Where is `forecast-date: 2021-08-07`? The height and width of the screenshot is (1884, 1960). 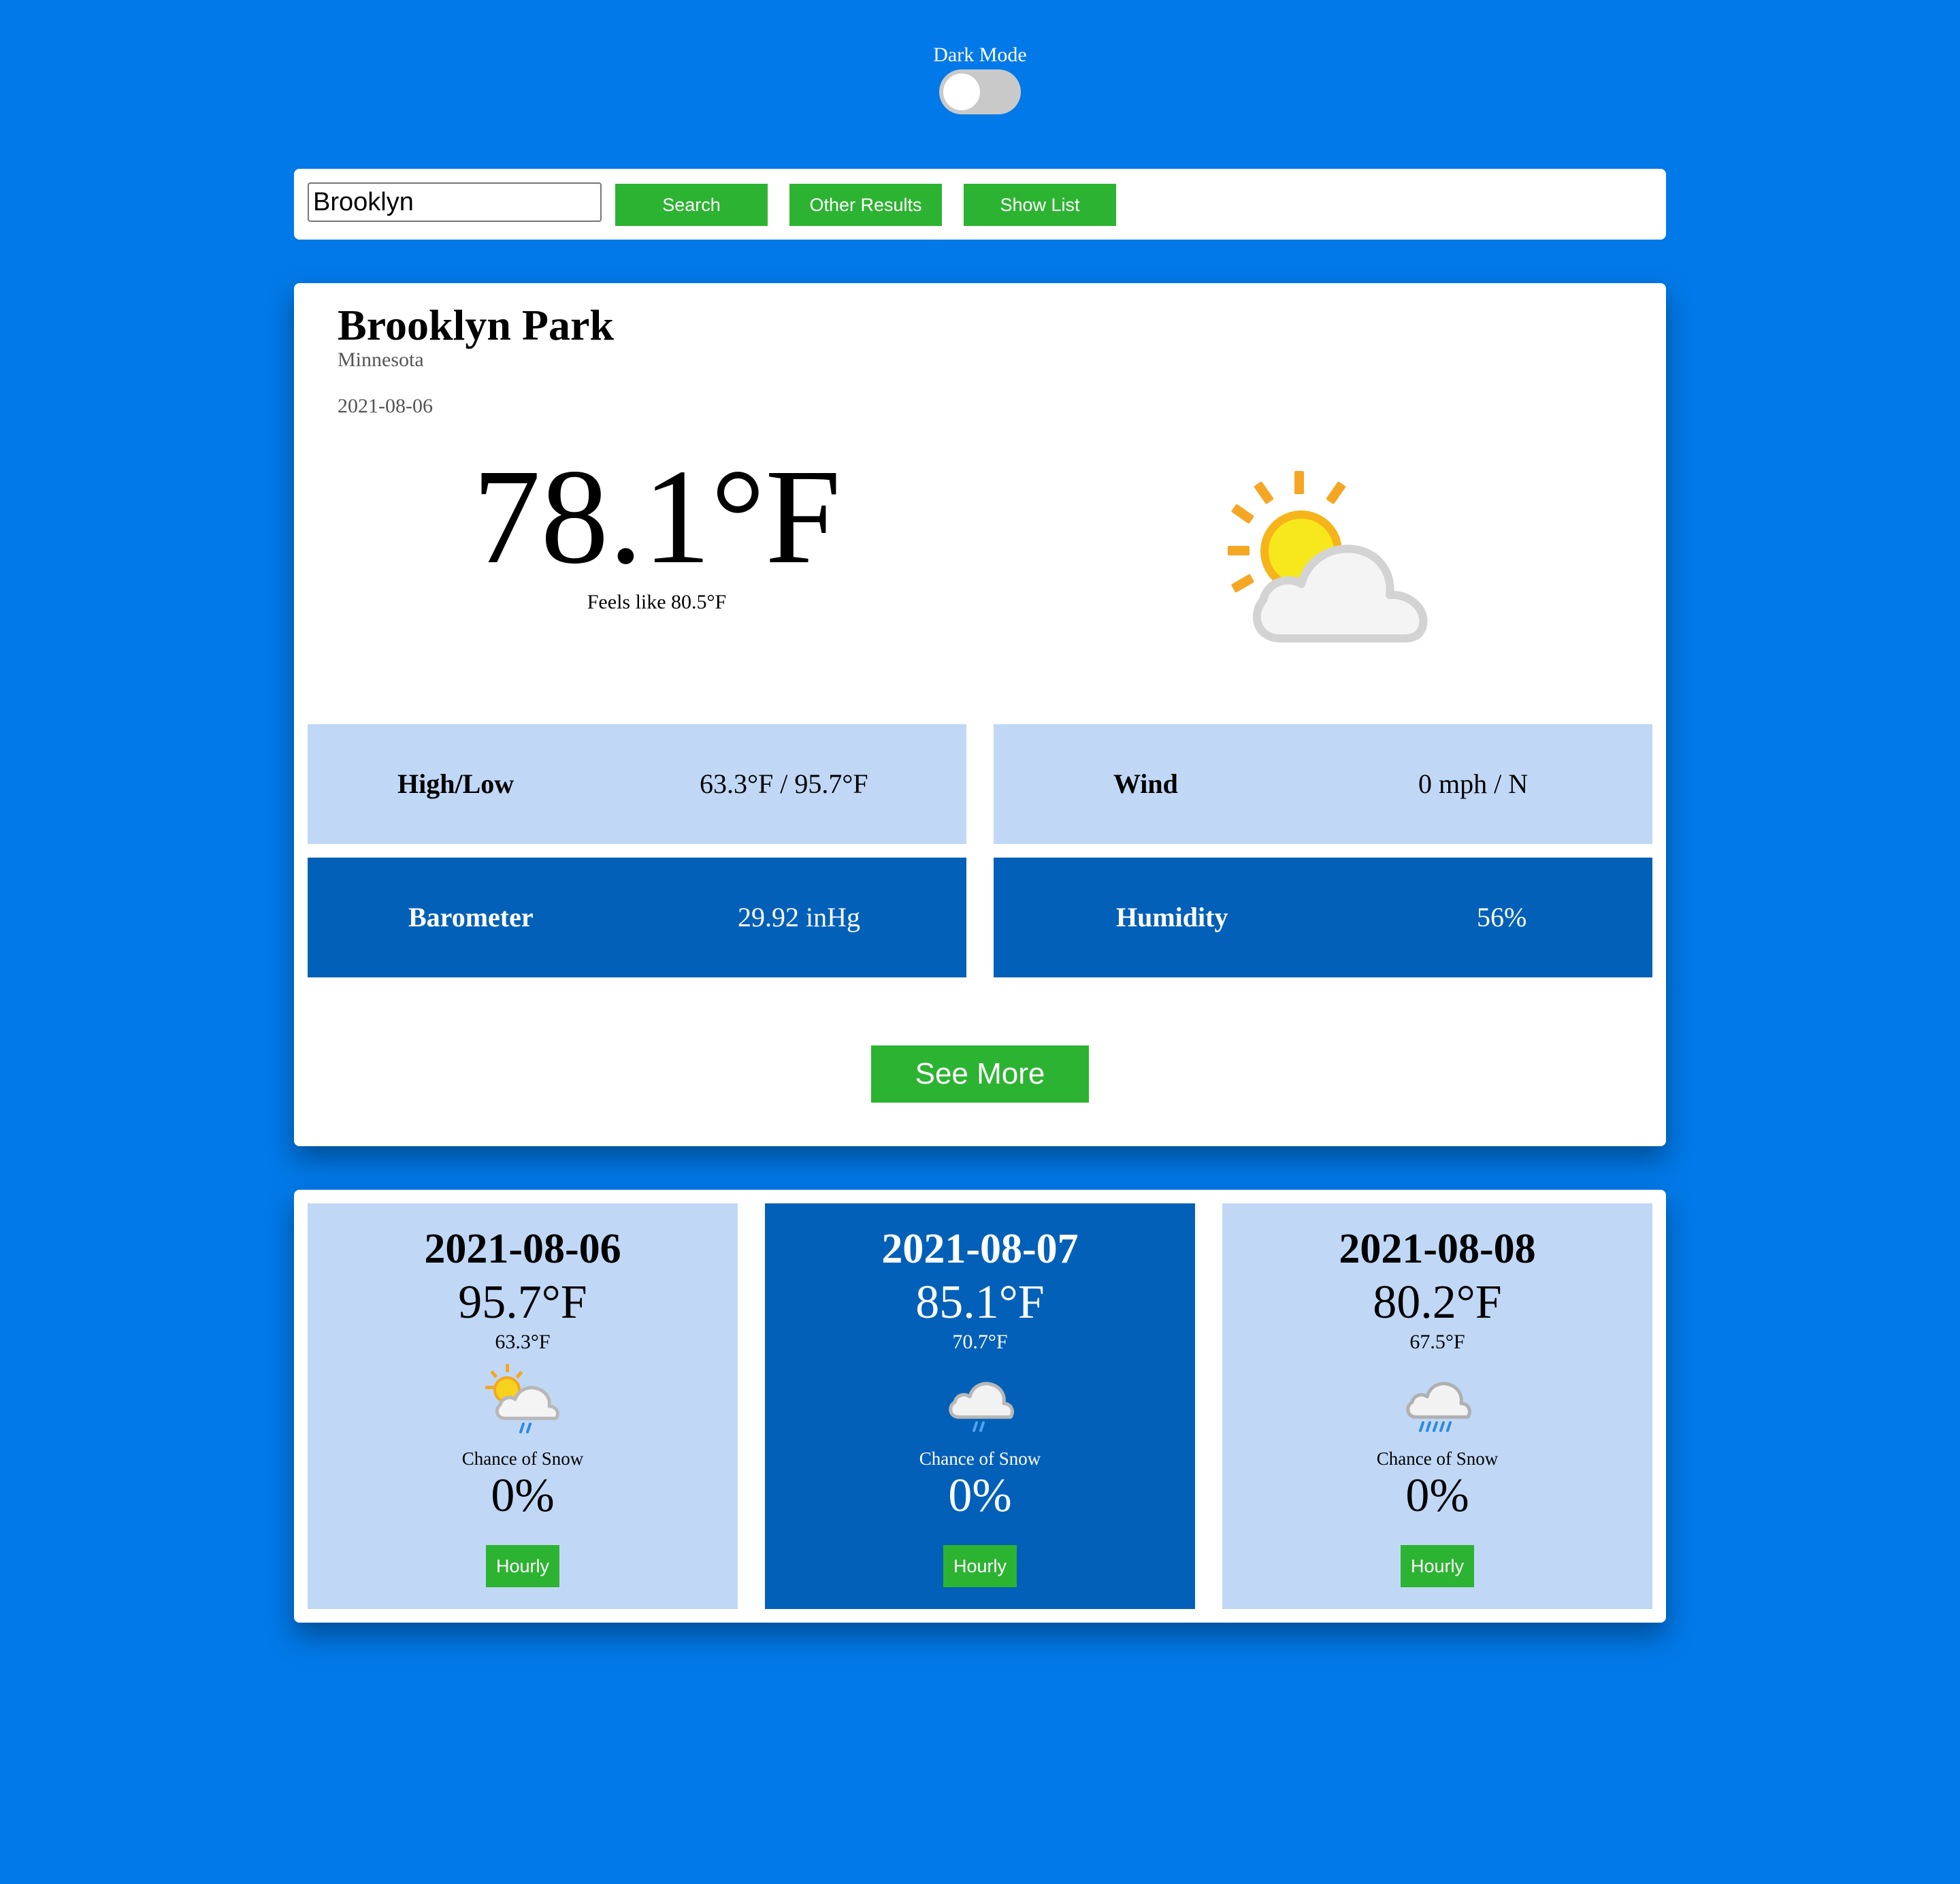
forecast-date: 2021-08-07 is located at coordinates (980, 1249).